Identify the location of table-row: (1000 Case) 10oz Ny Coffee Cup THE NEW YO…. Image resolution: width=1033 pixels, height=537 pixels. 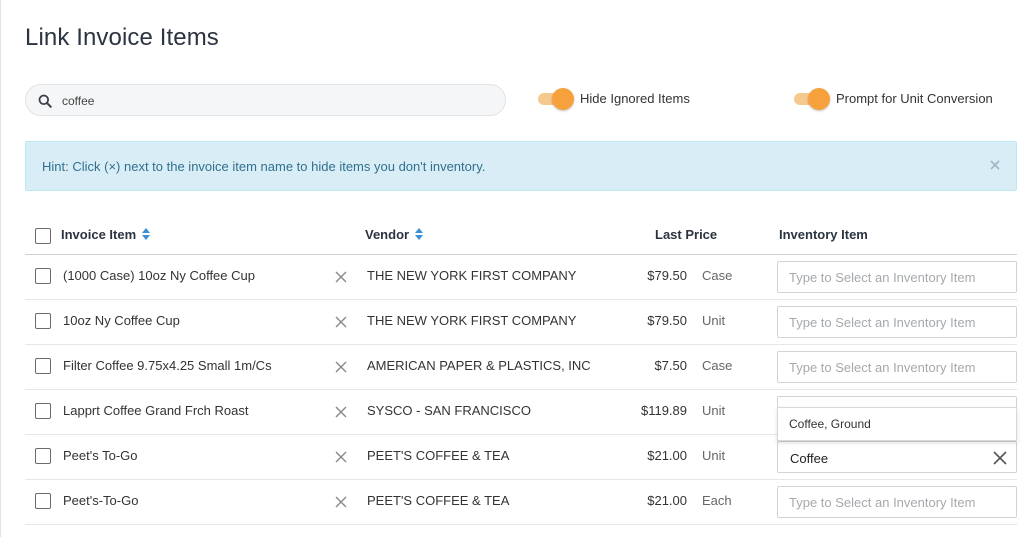
(521, 277).